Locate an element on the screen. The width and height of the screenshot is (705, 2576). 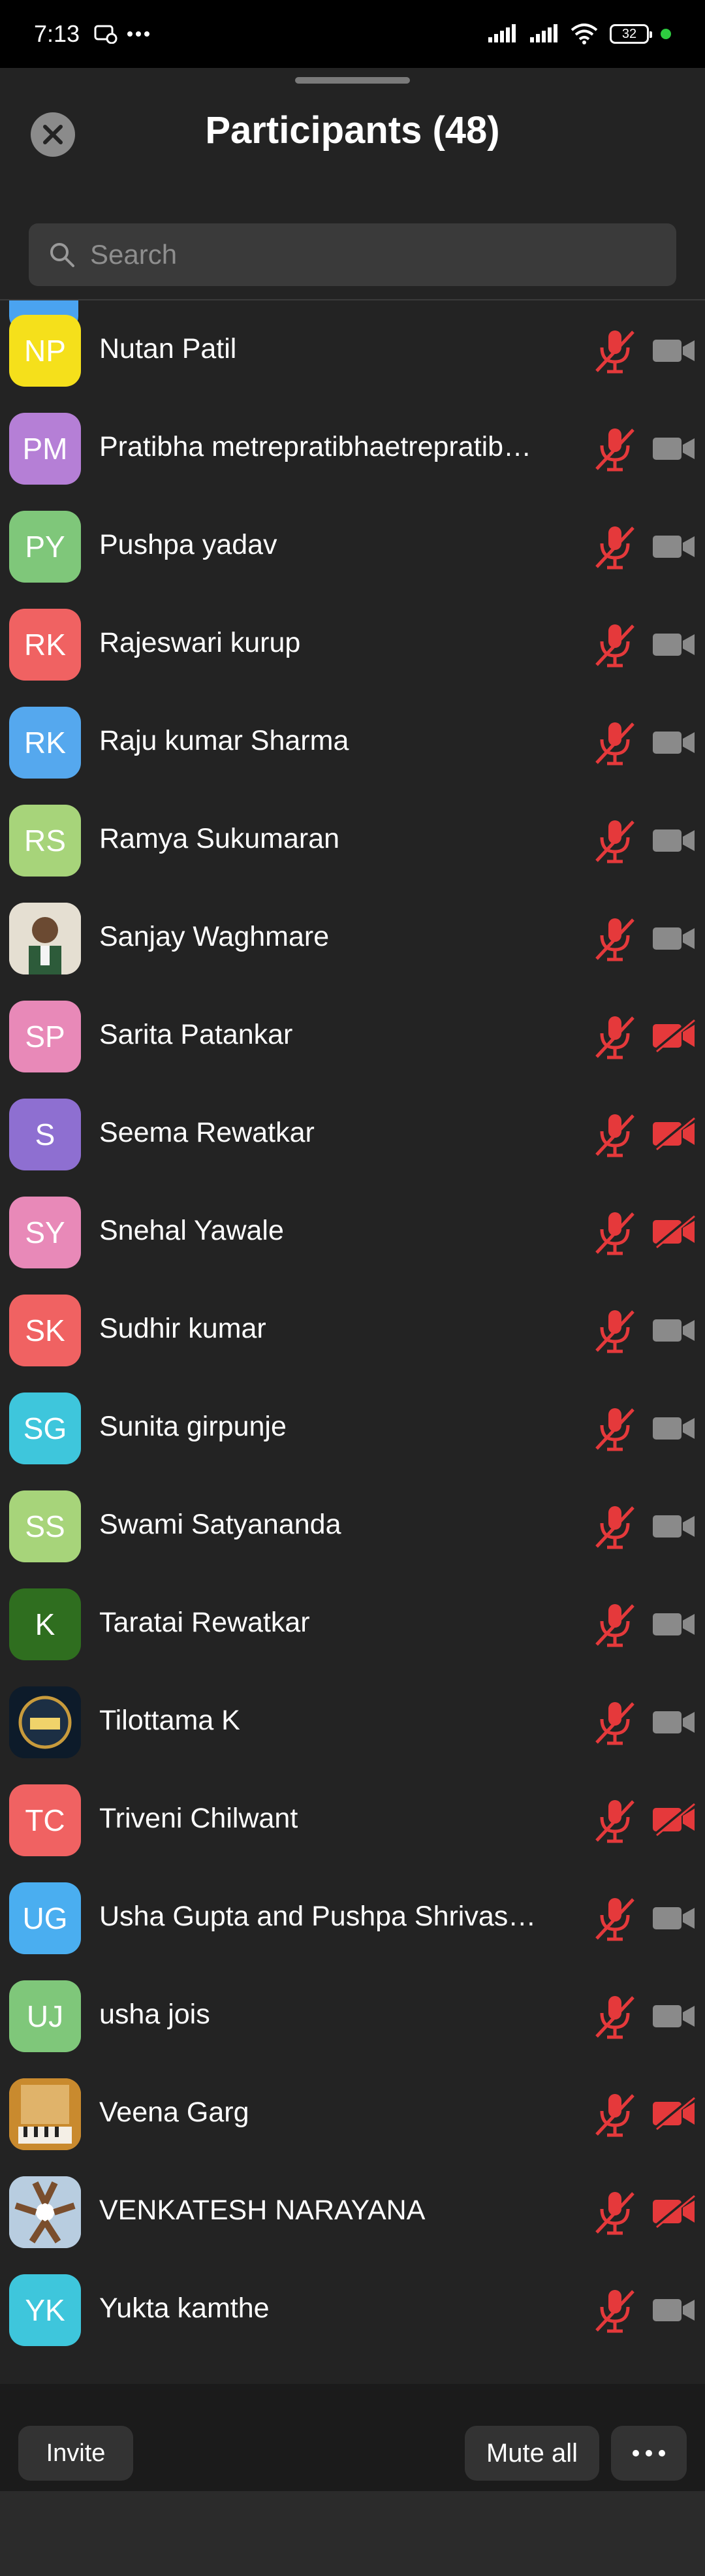
avatar-initials: NP is located at coordinates (45, 351).